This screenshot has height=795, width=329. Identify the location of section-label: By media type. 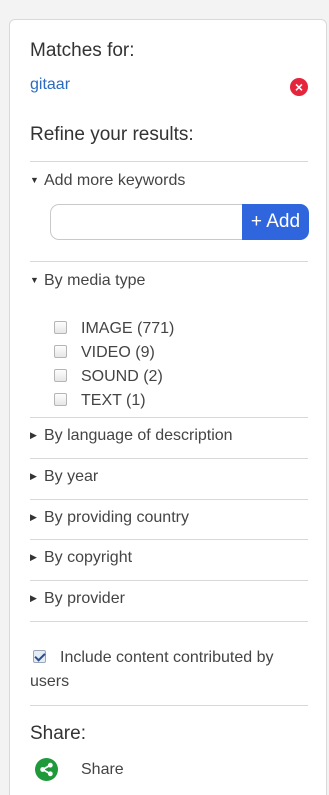
(95, 280).